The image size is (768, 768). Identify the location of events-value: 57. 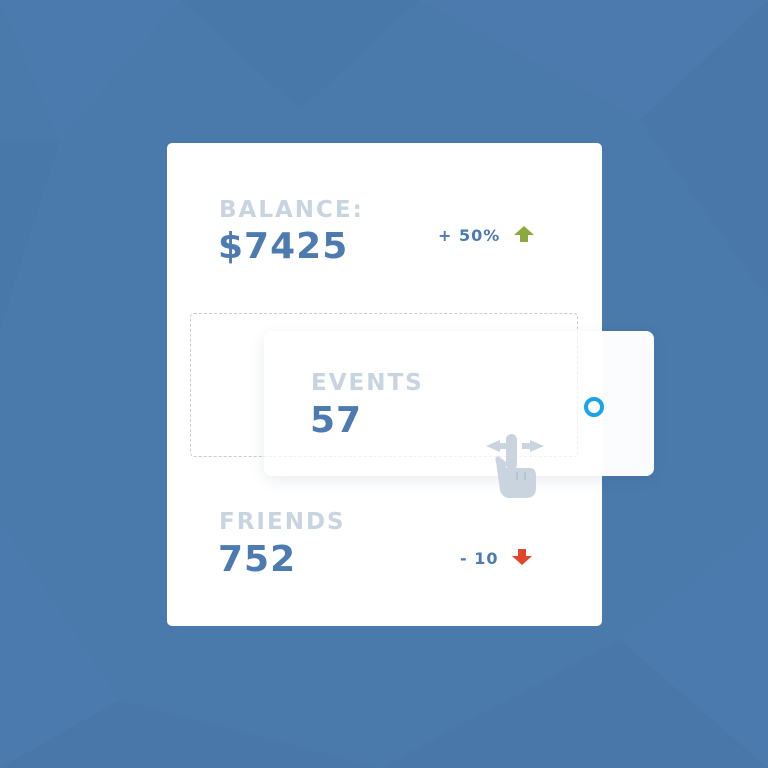
(336, 420).